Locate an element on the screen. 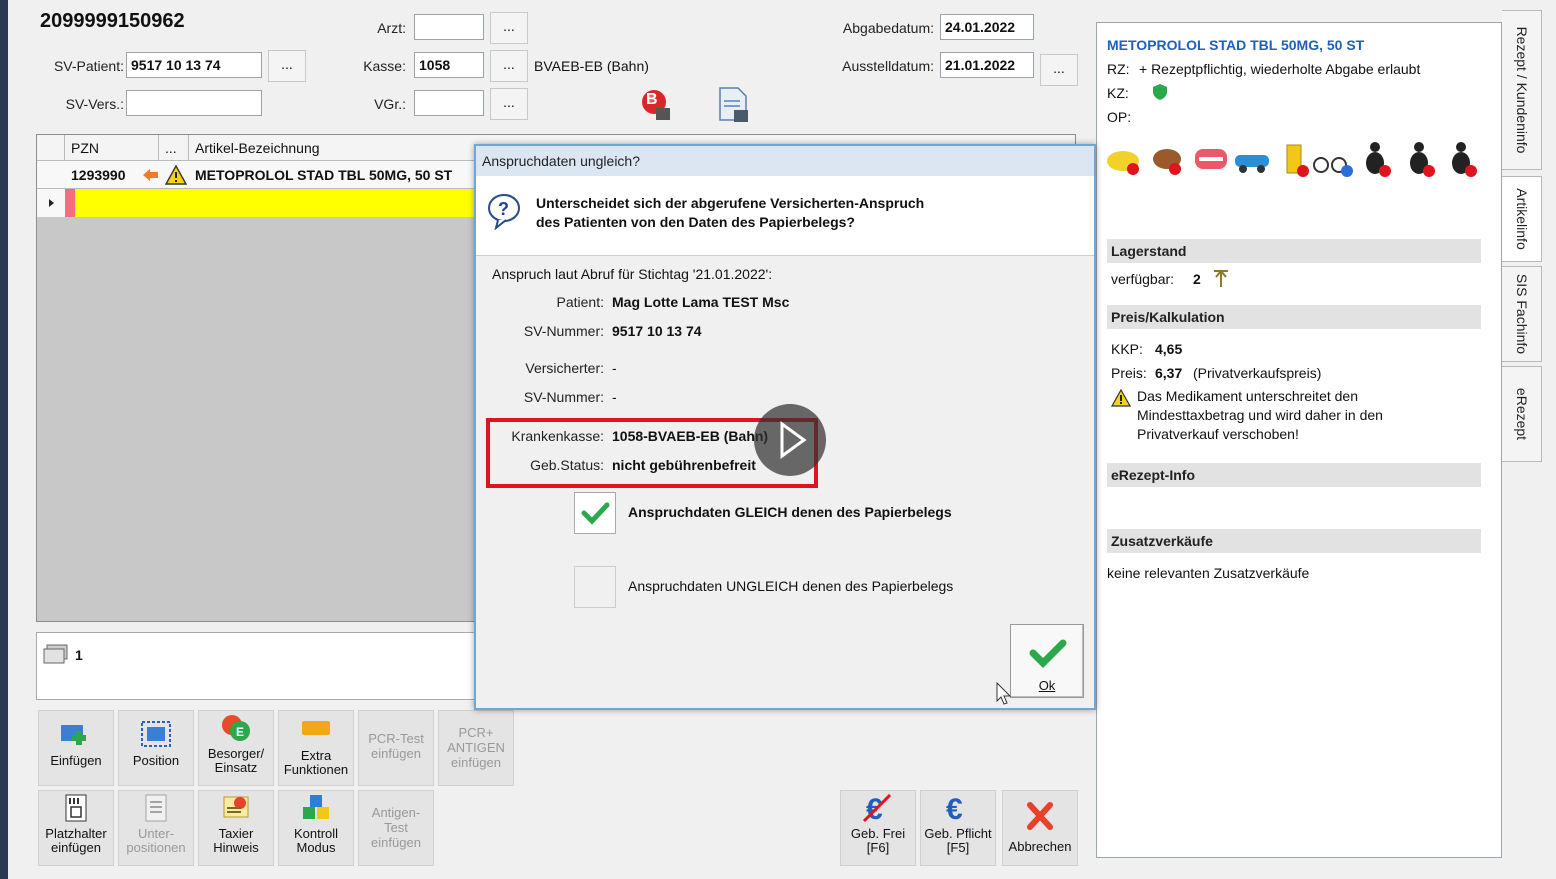 This screenshot has width=1556, height=879. svnr-value: 9517 10 13 74 is located at coordinates (657, 331).